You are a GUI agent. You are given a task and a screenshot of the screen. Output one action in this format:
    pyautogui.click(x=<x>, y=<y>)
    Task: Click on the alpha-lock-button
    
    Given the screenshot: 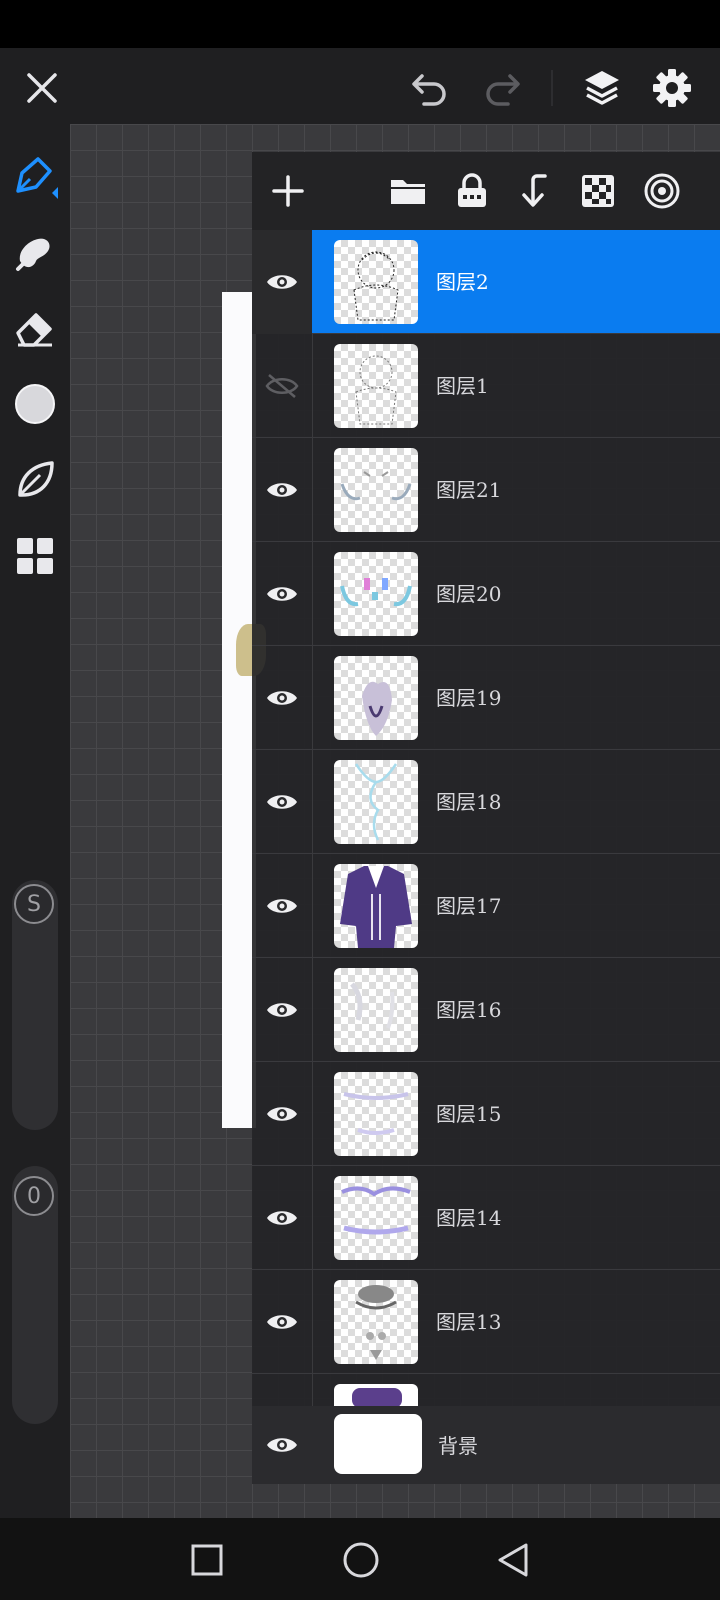 What is the action you would take?
    pyautogui.click(x=598, y=191)
    